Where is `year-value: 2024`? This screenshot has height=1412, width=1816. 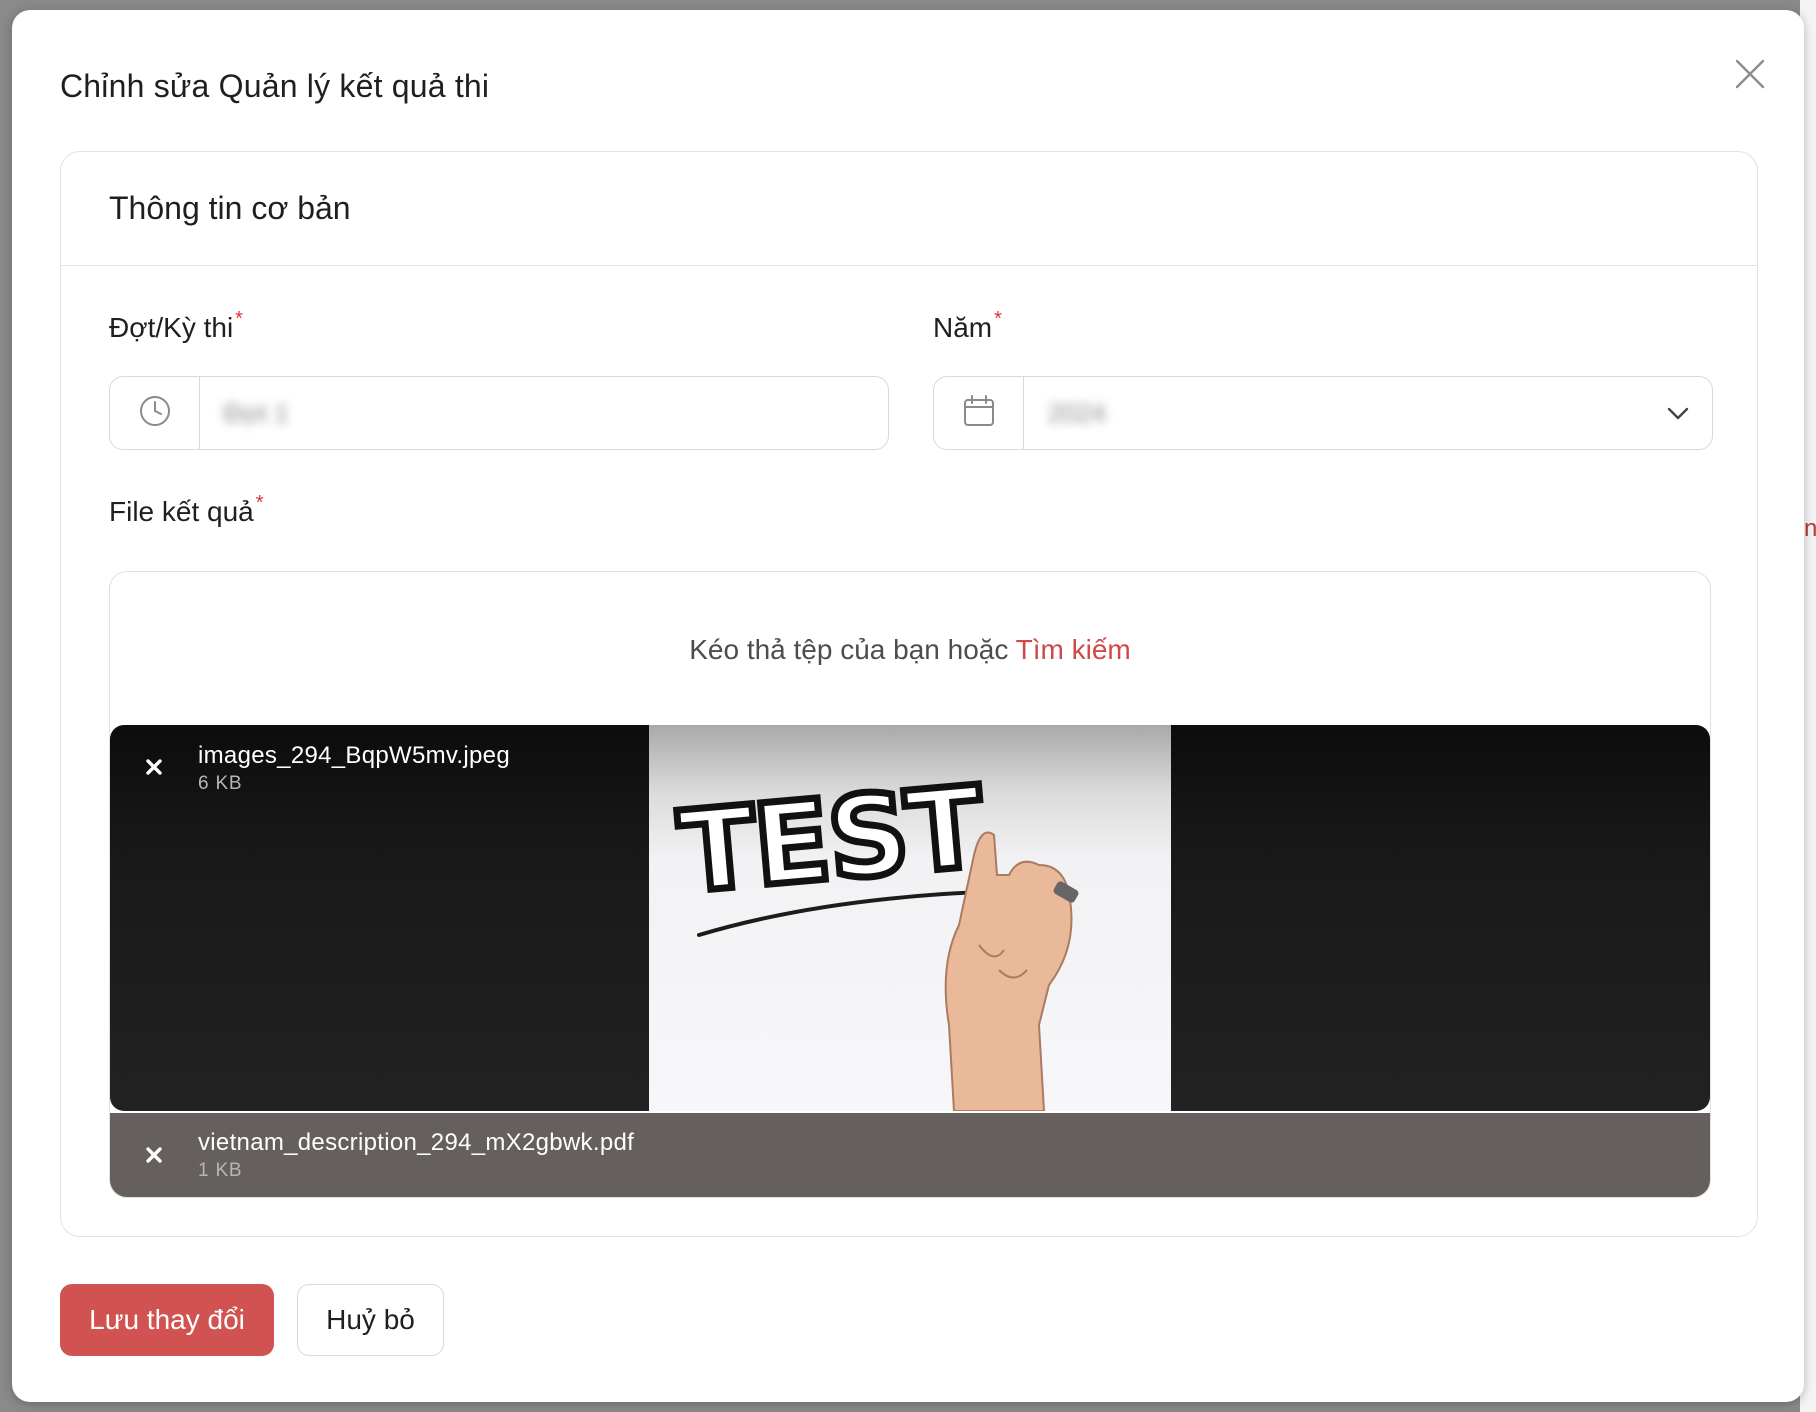 year-value: 2024 is located at coordinates (1077, 412).